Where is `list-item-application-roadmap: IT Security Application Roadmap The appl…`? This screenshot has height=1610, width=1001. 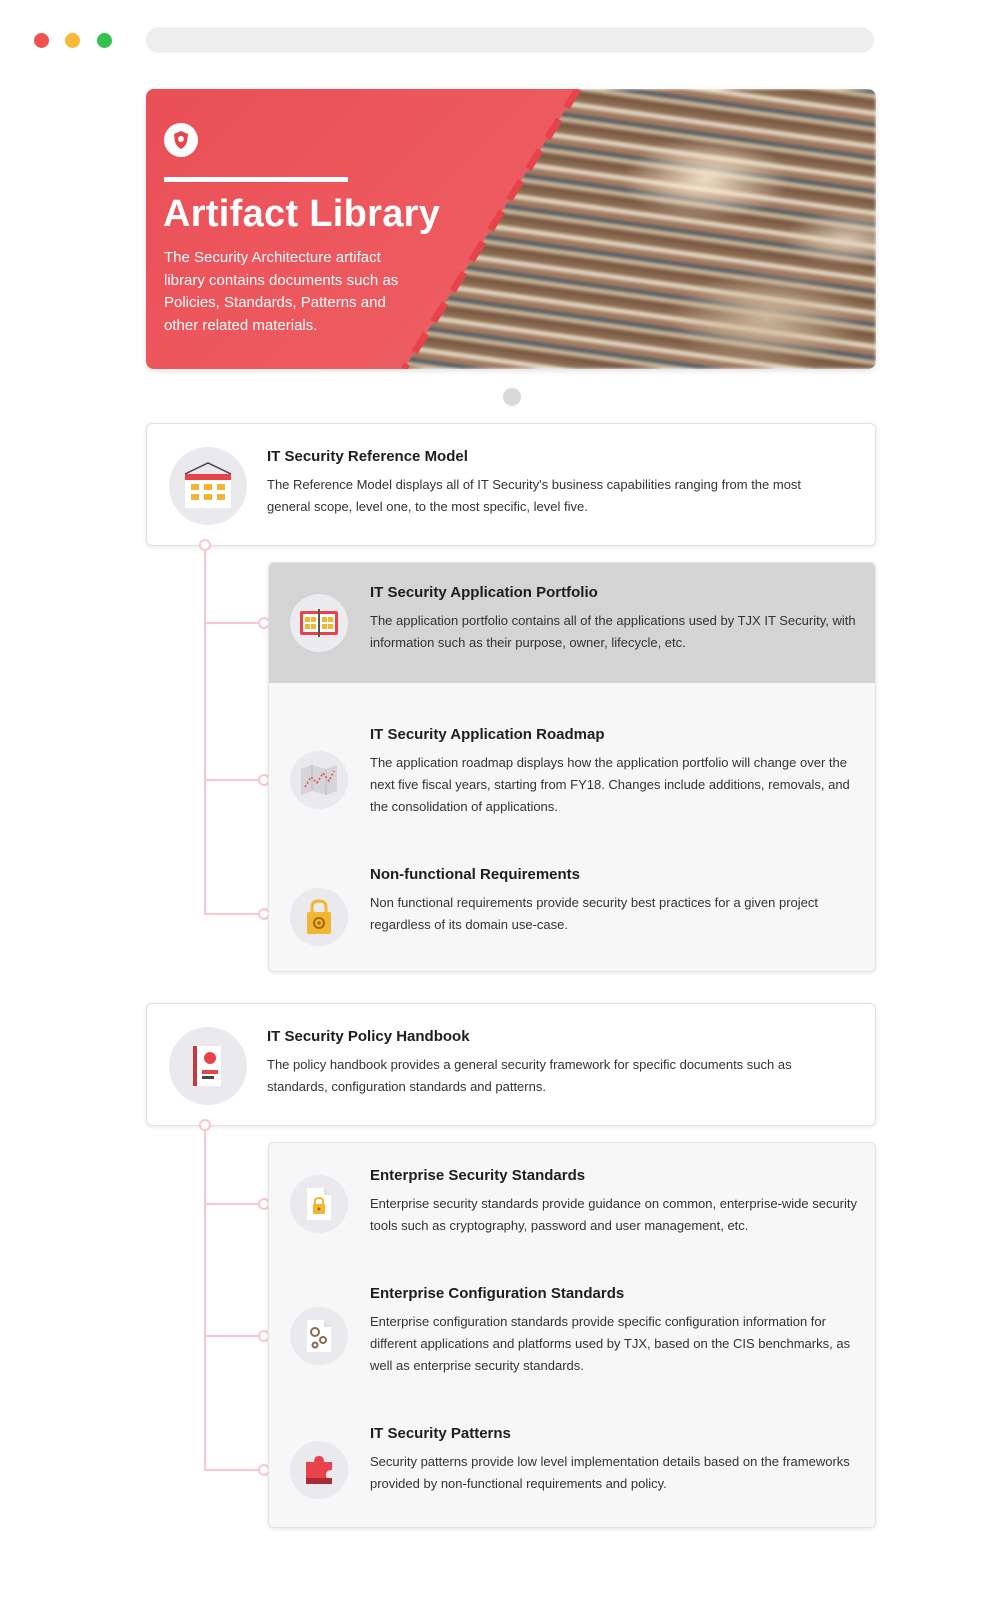 list-item-application-roadmap: IT Security Application Roadmap The appl… is located at coordinates (572, 758).